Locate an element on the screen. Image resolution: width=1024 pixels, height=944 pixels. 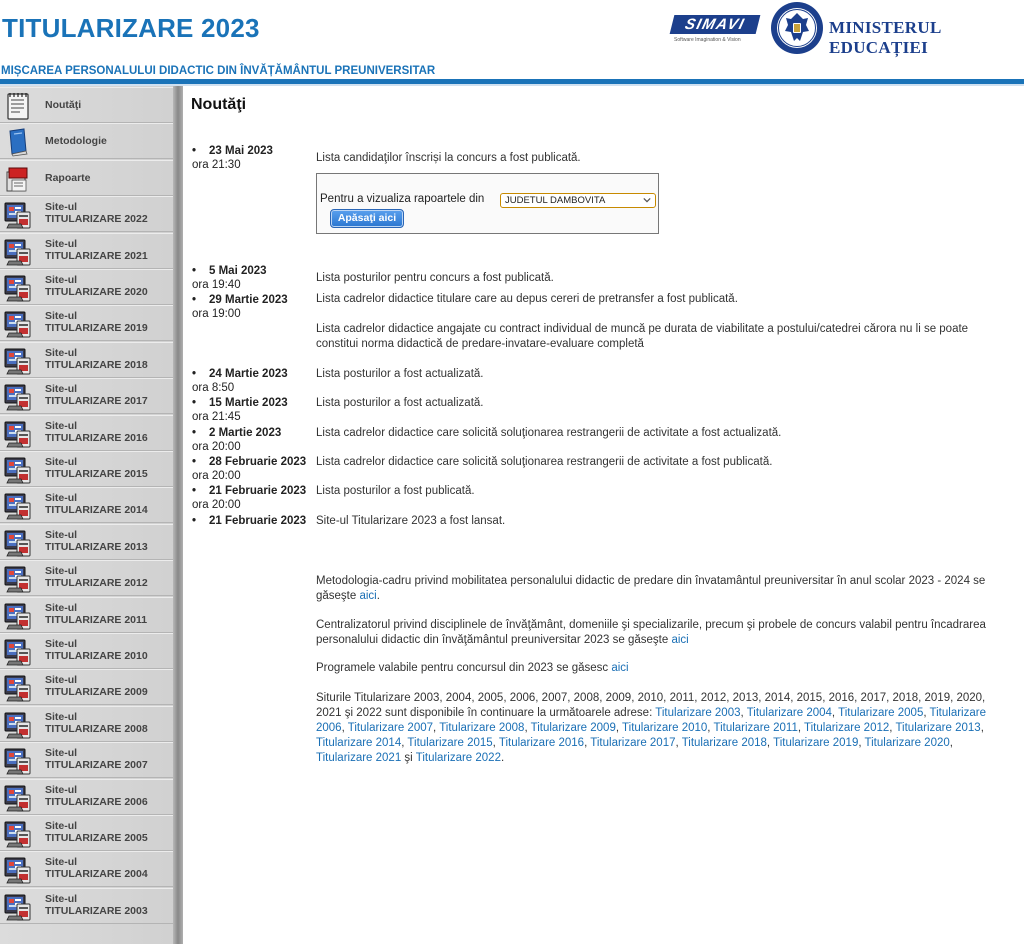
sidebar-item-titularizare-2017: Site-ul TITULARIZARE 2017 is located at coordinates (86, 396).